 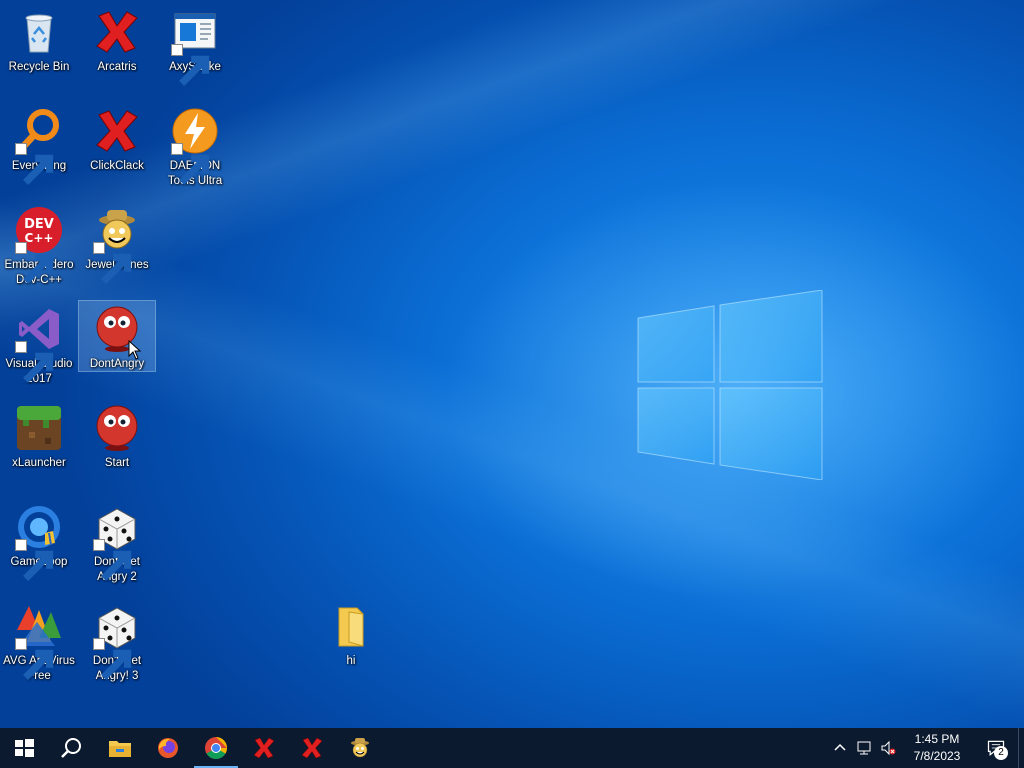 I want to click on clock-date: 7/8/2023, so click(x=937, y=756).